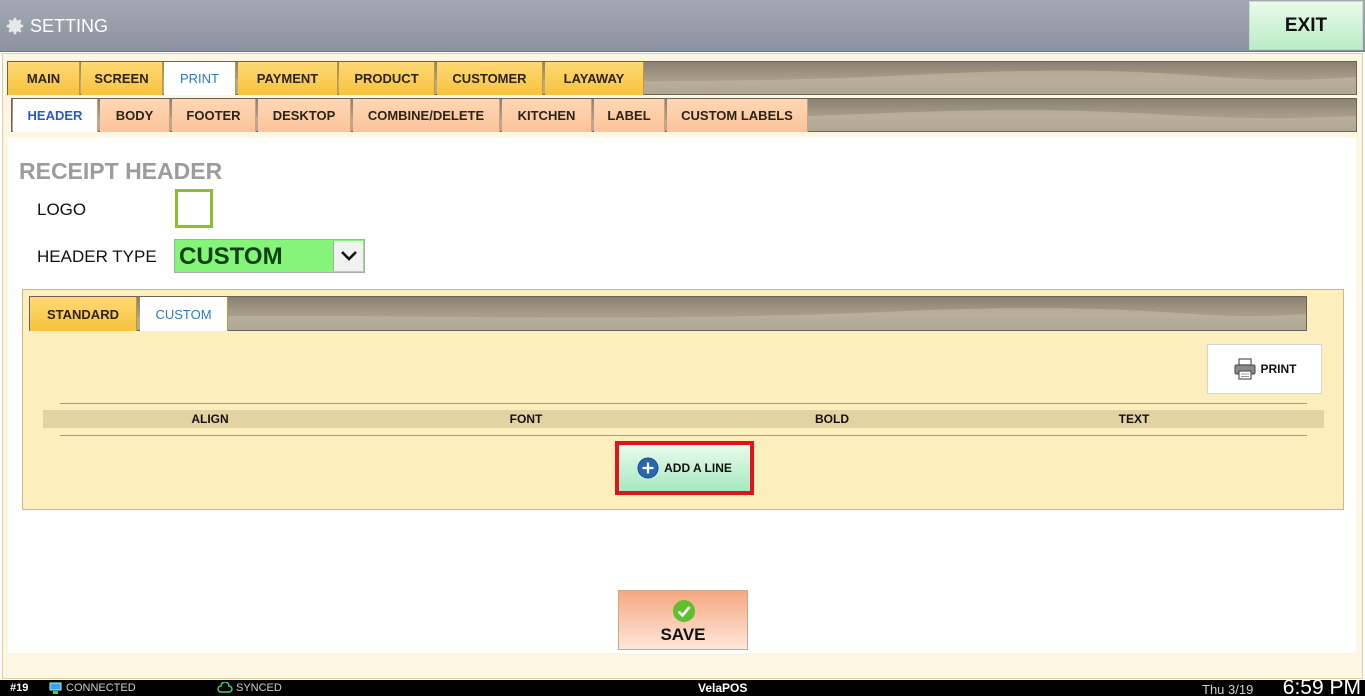  I want to click on tab-customer: CUSTOMER, so click(490, 78).